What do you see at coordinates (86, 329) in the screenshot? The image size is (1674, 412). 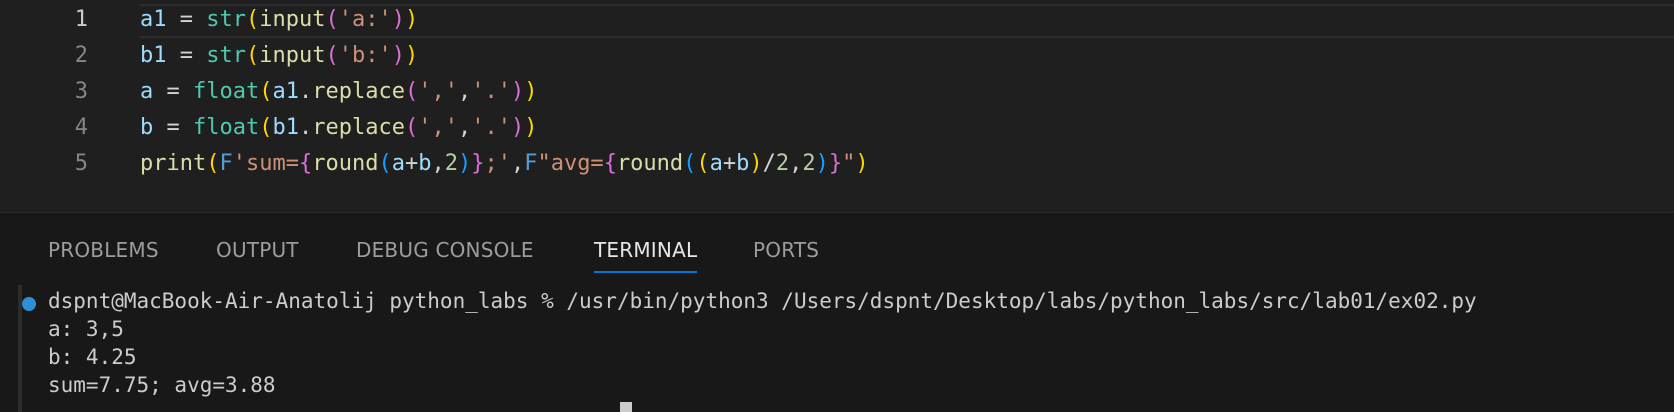 I see `terminal-output-line: a: 3,5` at bounding box center [86, 329].